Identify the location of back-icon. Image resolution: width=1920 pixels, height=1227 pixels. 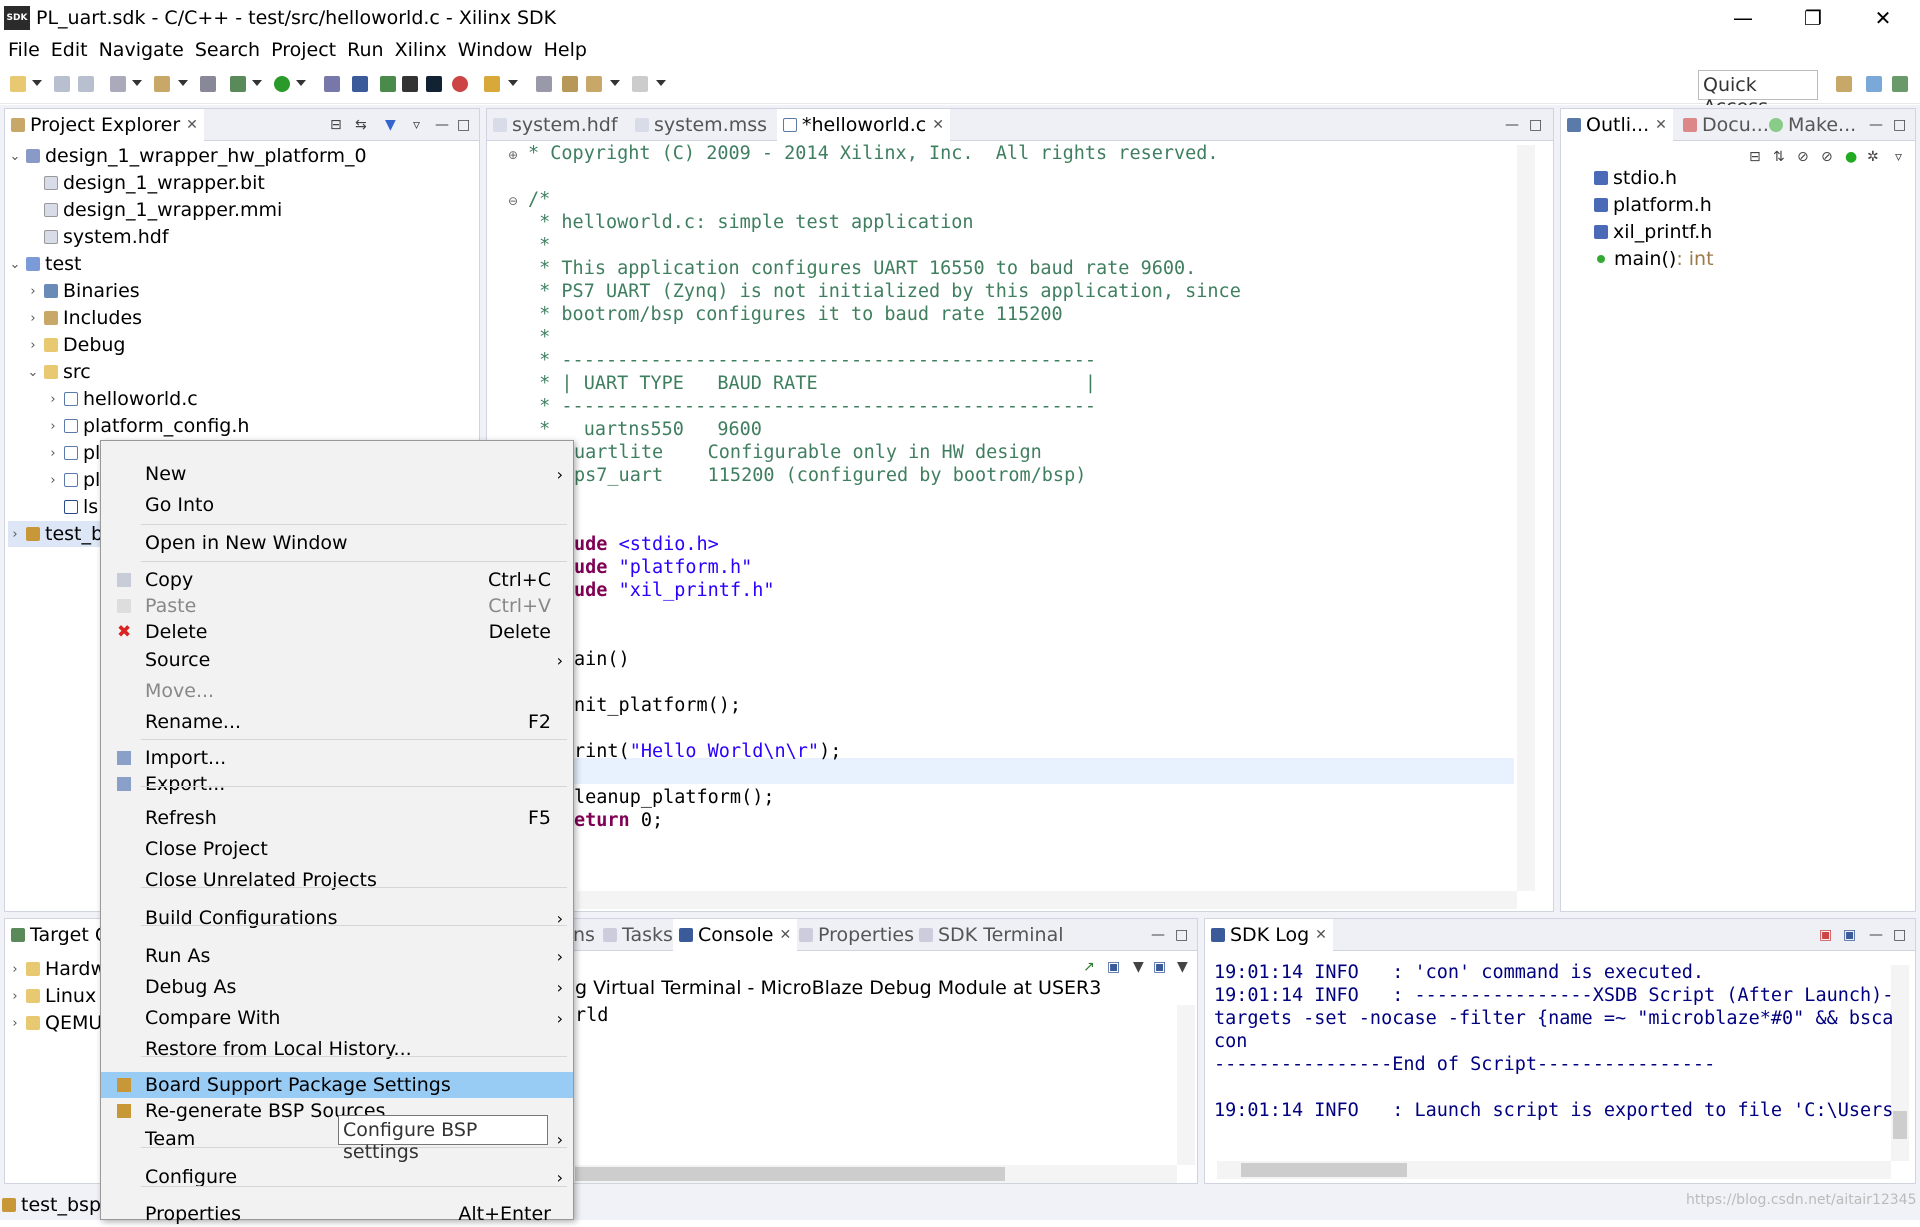
(594, 84).